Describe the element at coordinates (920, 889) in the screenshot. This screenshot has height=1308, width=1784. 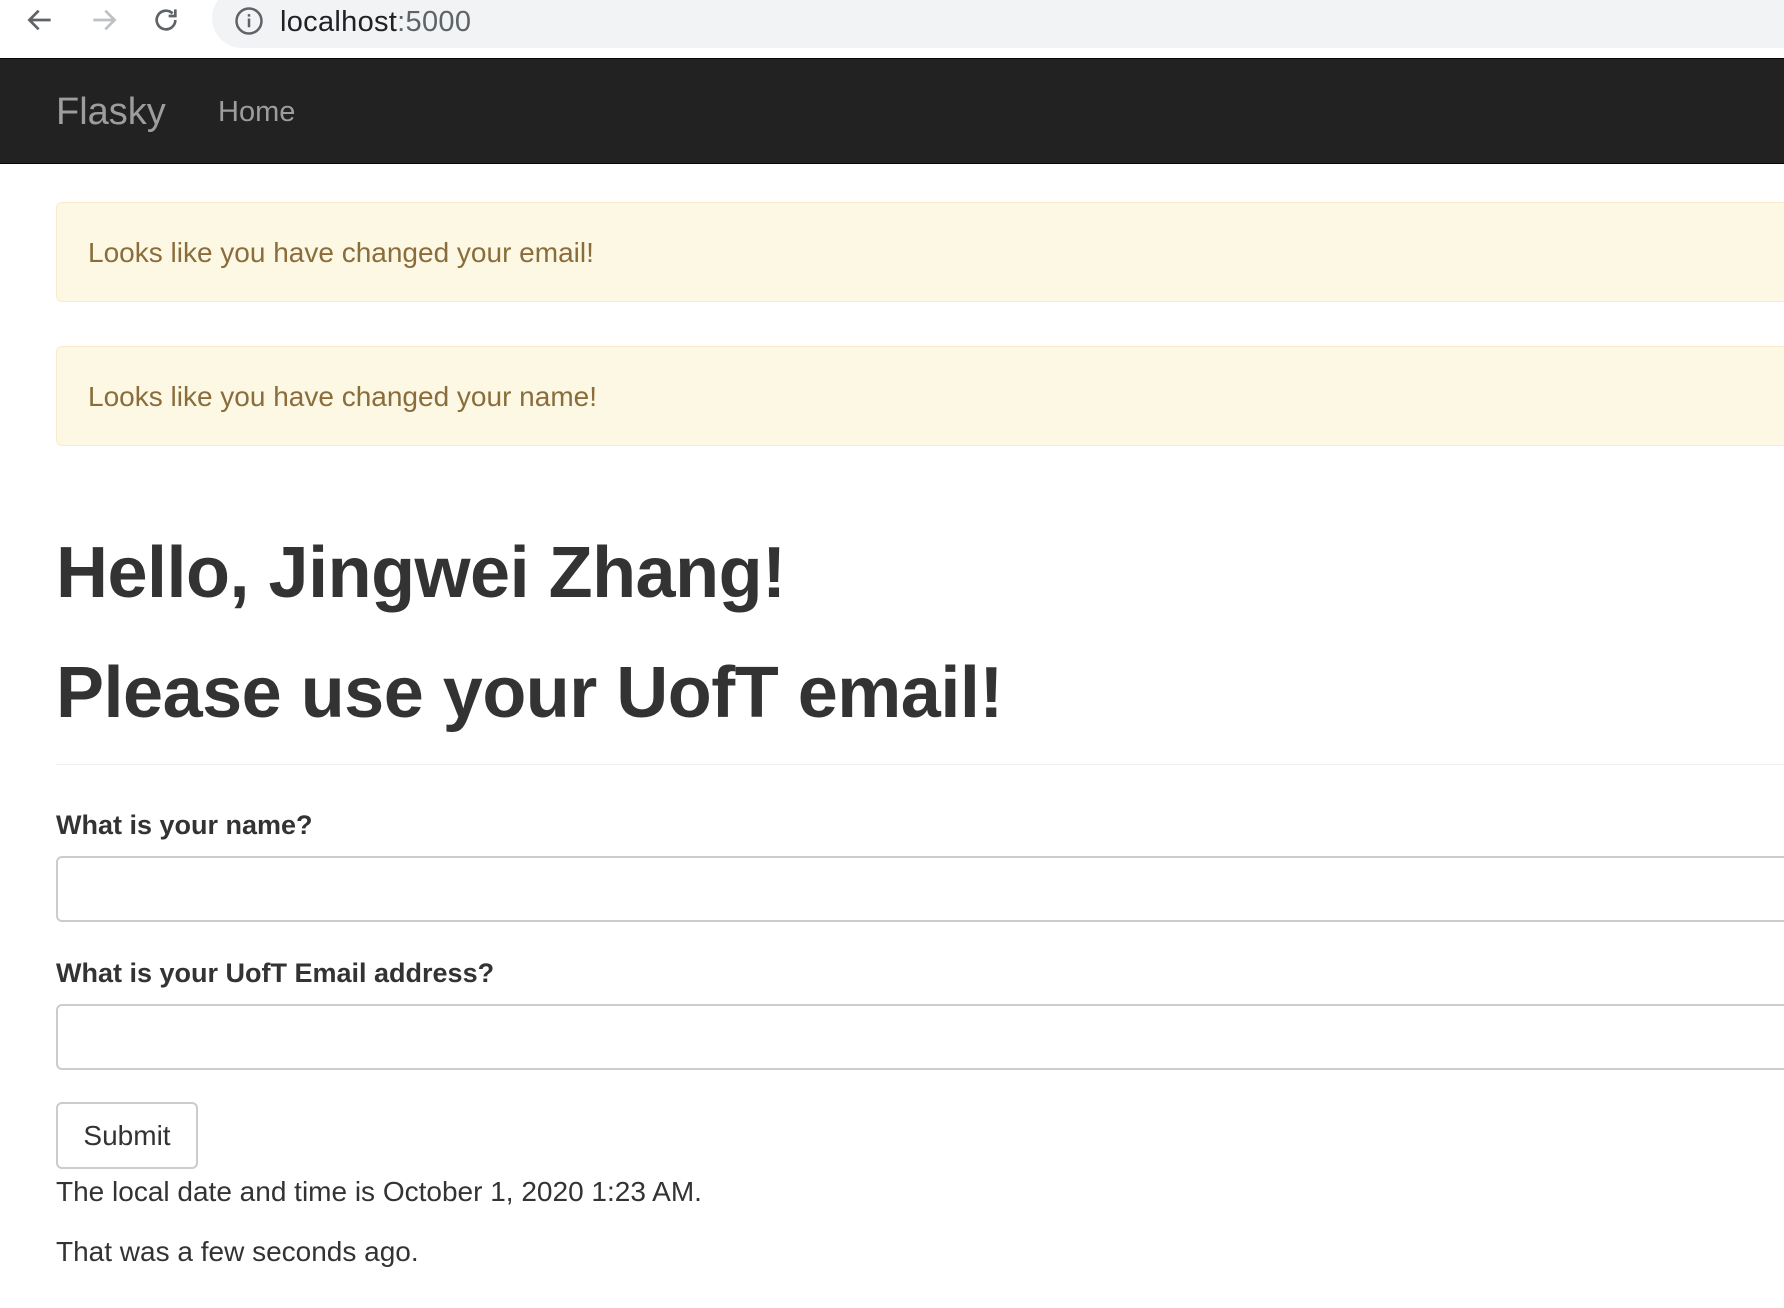
I see `name-input` at that location.